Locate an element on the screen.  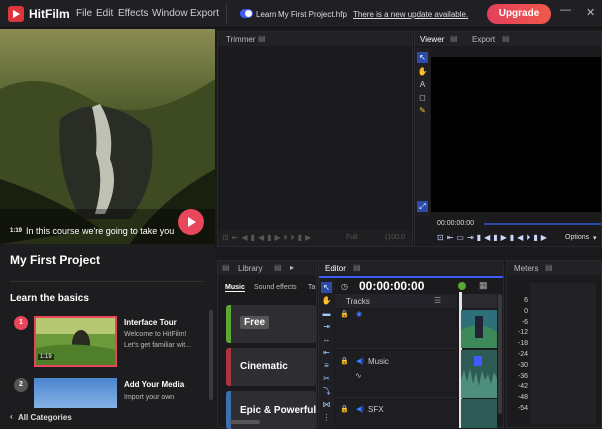
video-clip is located at coordinates (479, 329).